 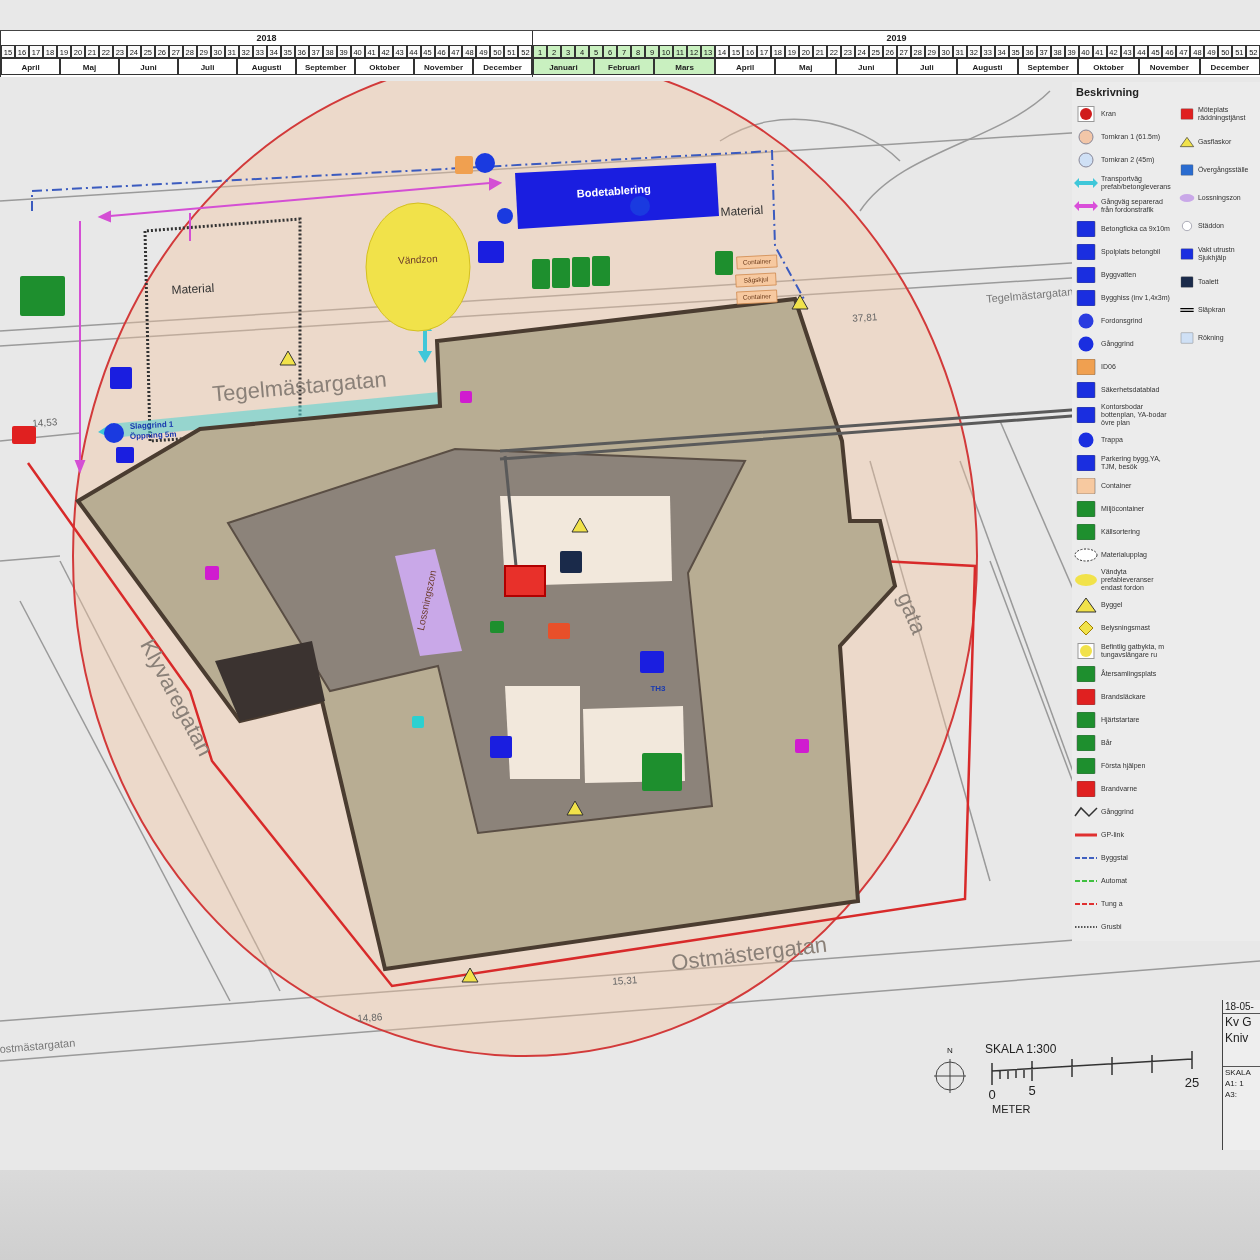 What do you see at coordinates (912, 613) in the screenshot?
I see `street-name: gata` at bounding box center [912, 613].